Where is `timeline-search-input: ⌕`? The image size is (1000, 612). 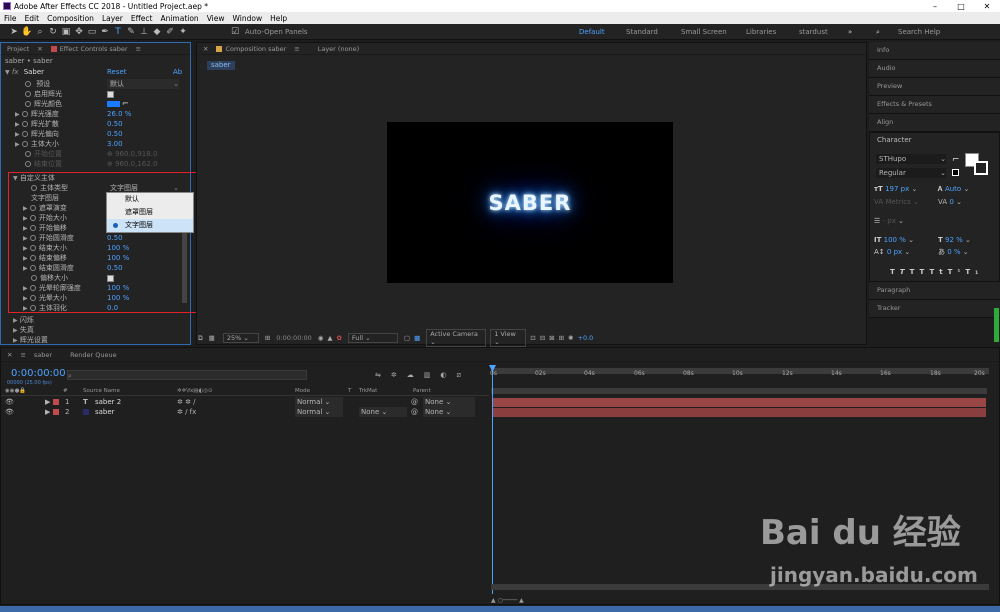
timeline-search-input: ⌕ is located at coordinates (187, 375).